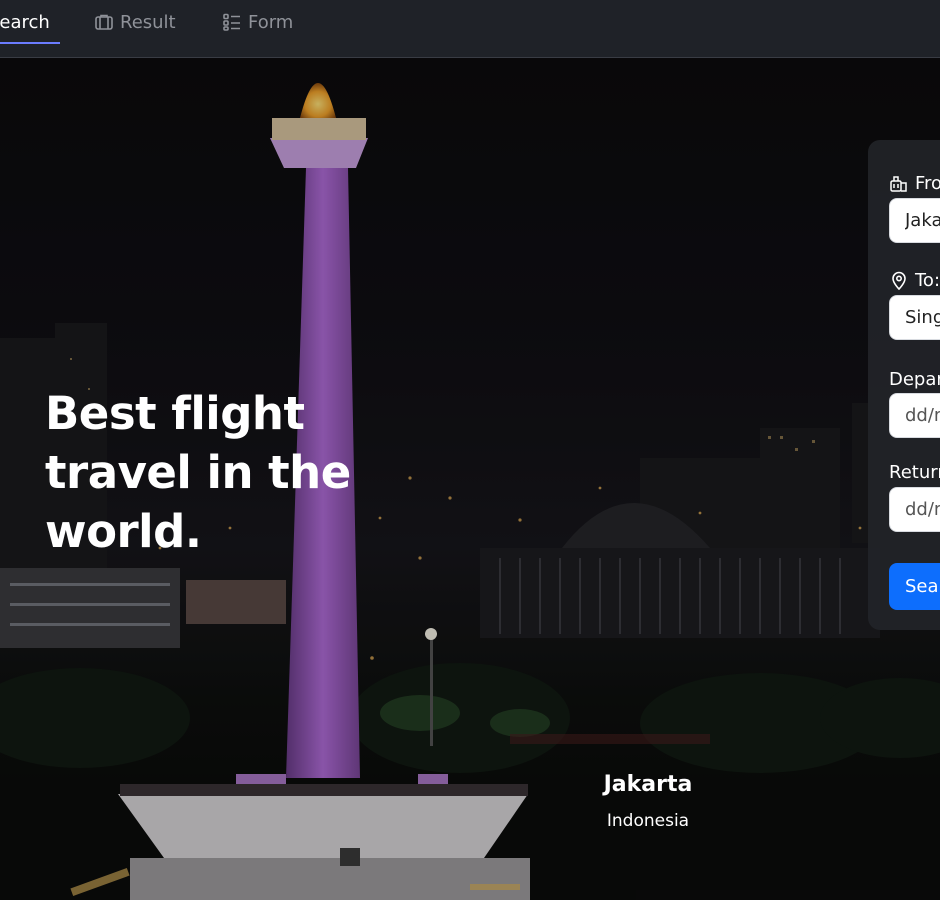  I want to click on tab-form-label: Form, so click(271, 22).